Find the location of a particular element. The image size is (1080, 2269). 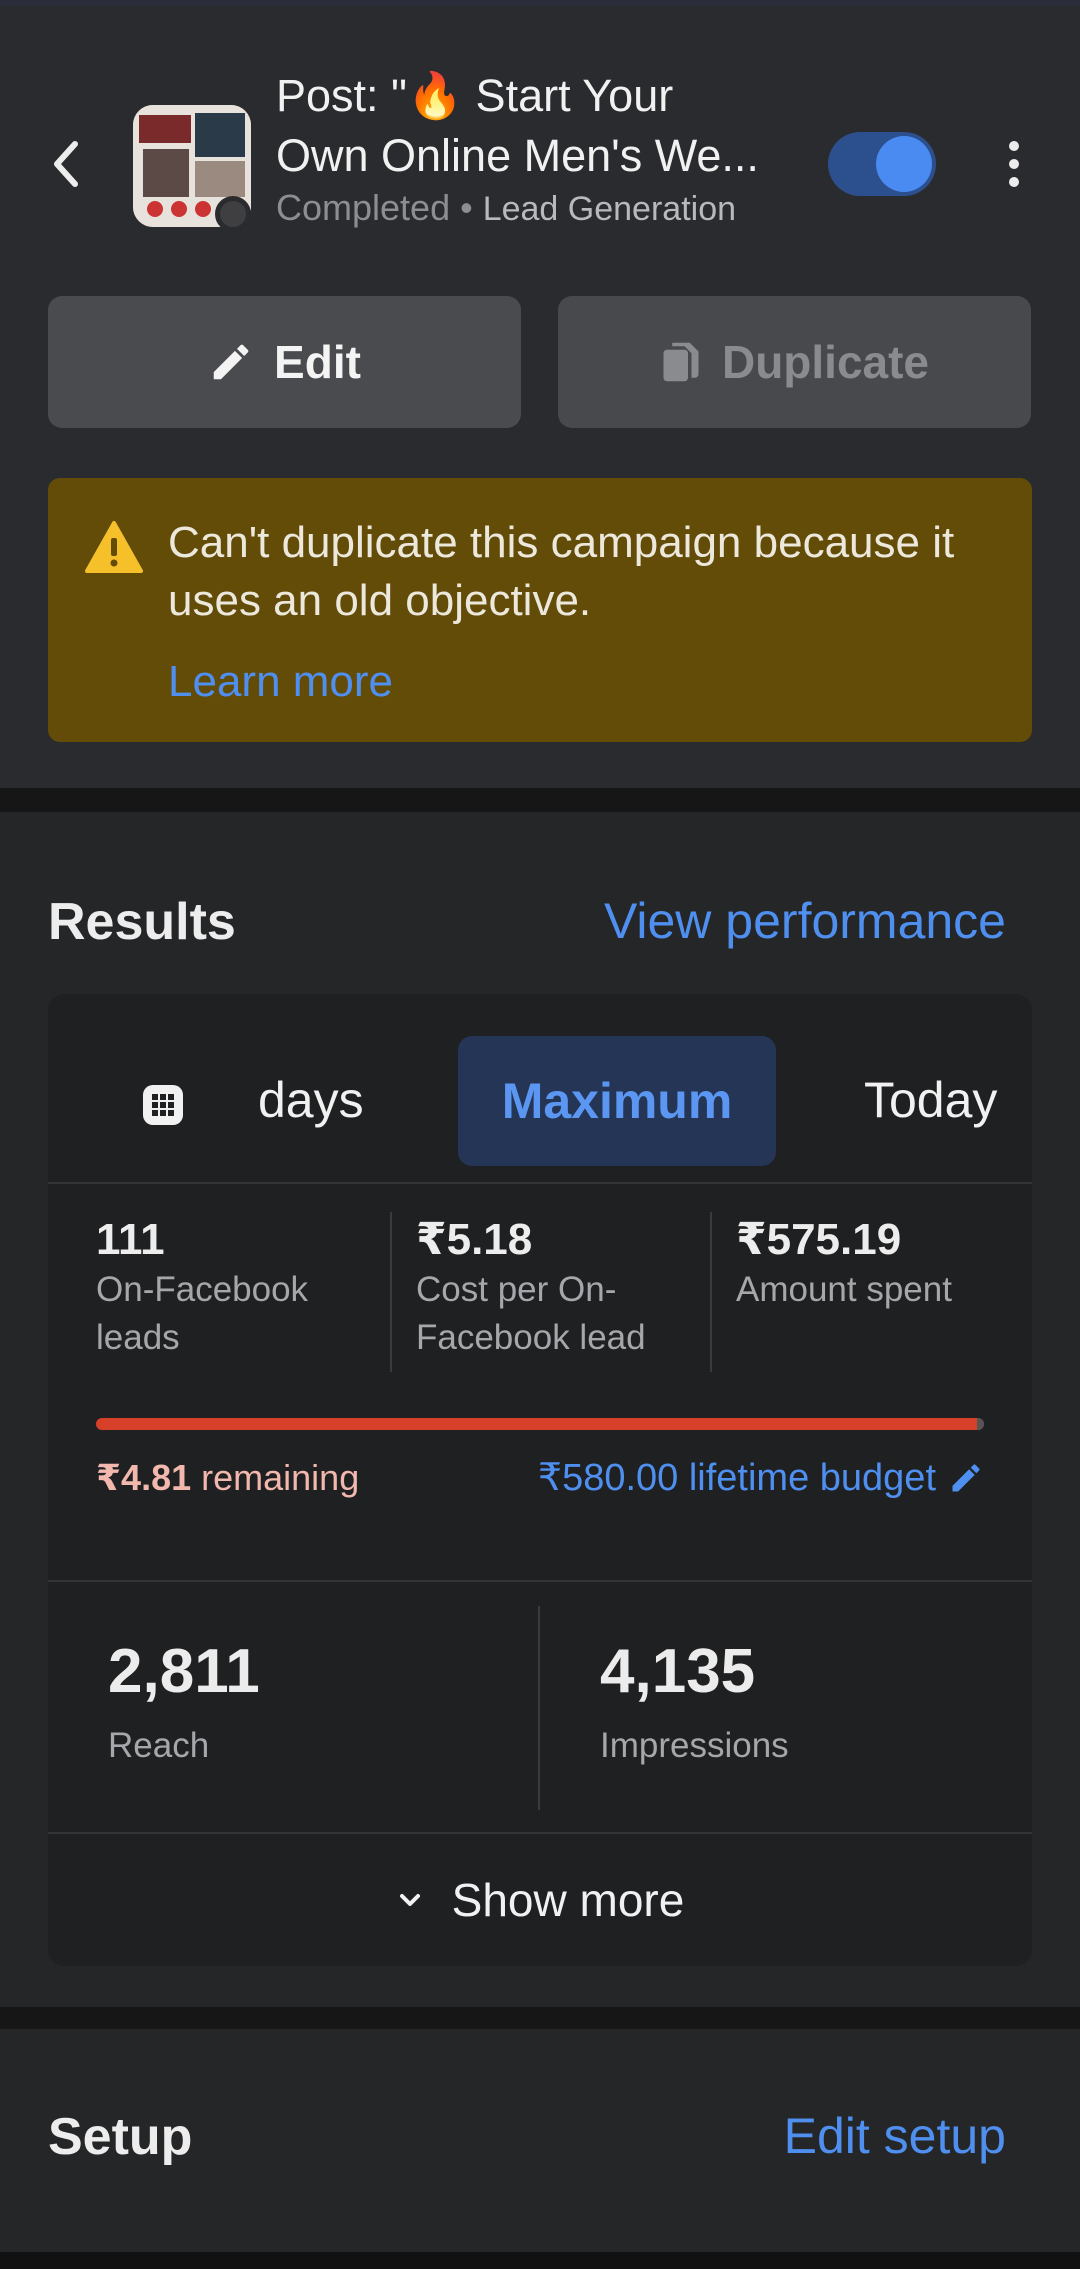

metric-amount-spent: ₹575.19 Amount spent is located at coordinates (876, 1264).